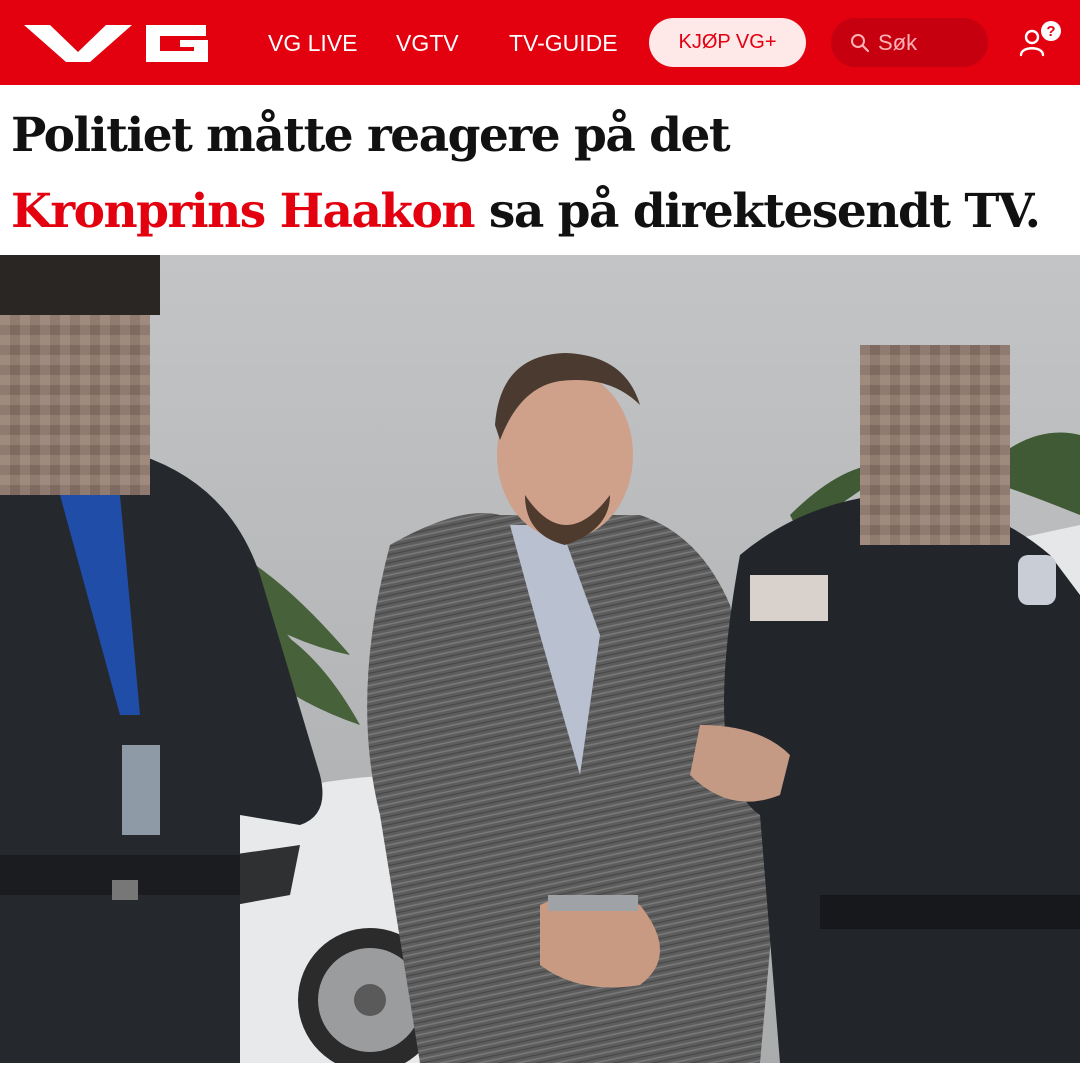  I want to click on nav-link-vgtv: VGTV, so click(427, 43).